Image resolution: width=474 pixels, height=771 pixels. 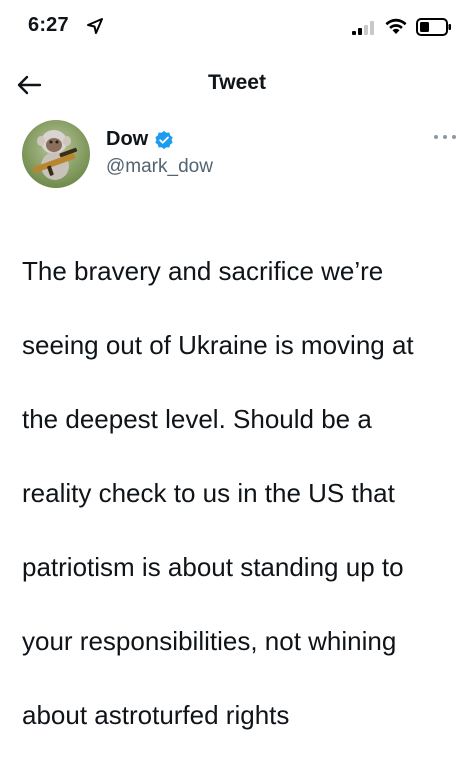 I want to click on tweet-text-line: your responsibilities, not whining, so click(x=209, y=641).